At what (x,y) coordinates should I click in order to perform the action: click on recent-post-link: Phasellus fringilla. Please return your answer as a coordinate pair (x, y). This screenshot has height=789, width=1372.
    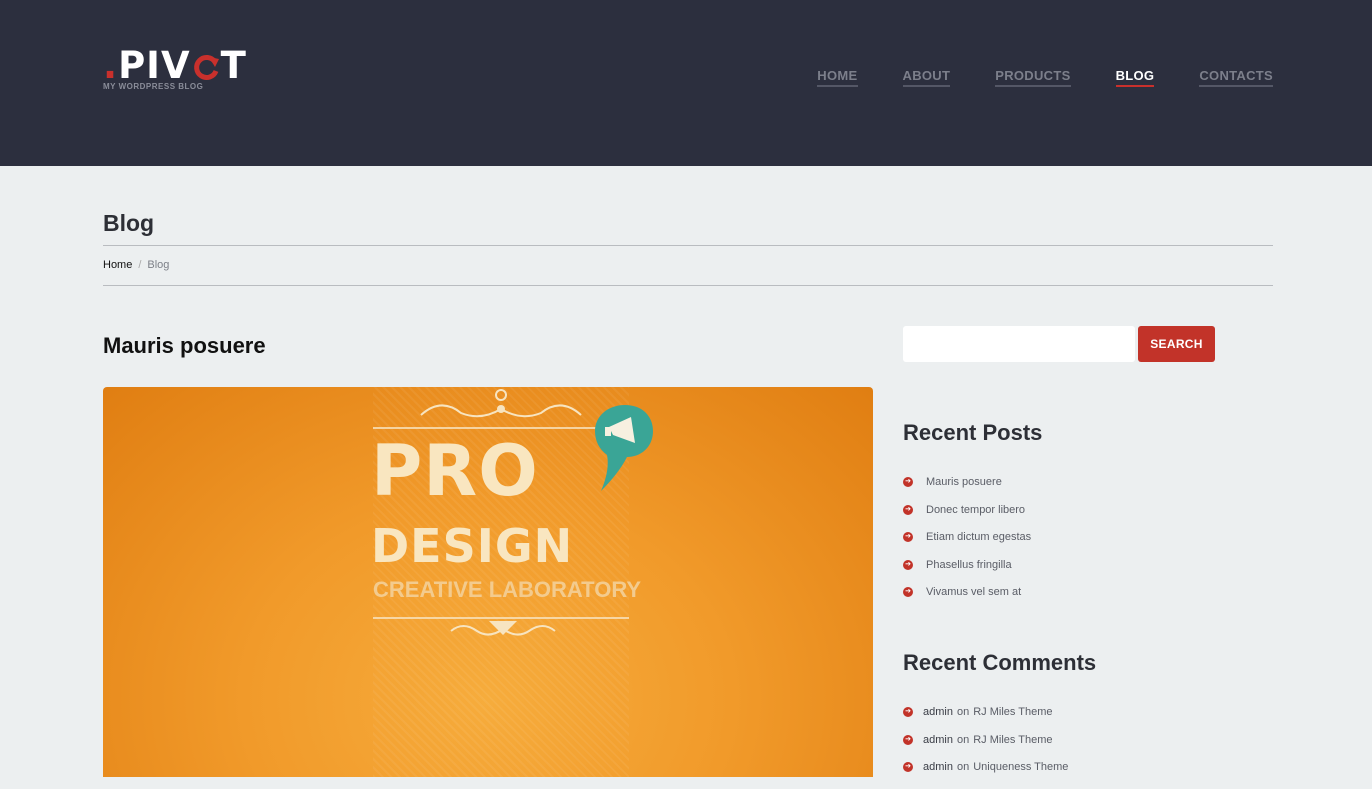
    Looking at the image, I should click on (969, 565).